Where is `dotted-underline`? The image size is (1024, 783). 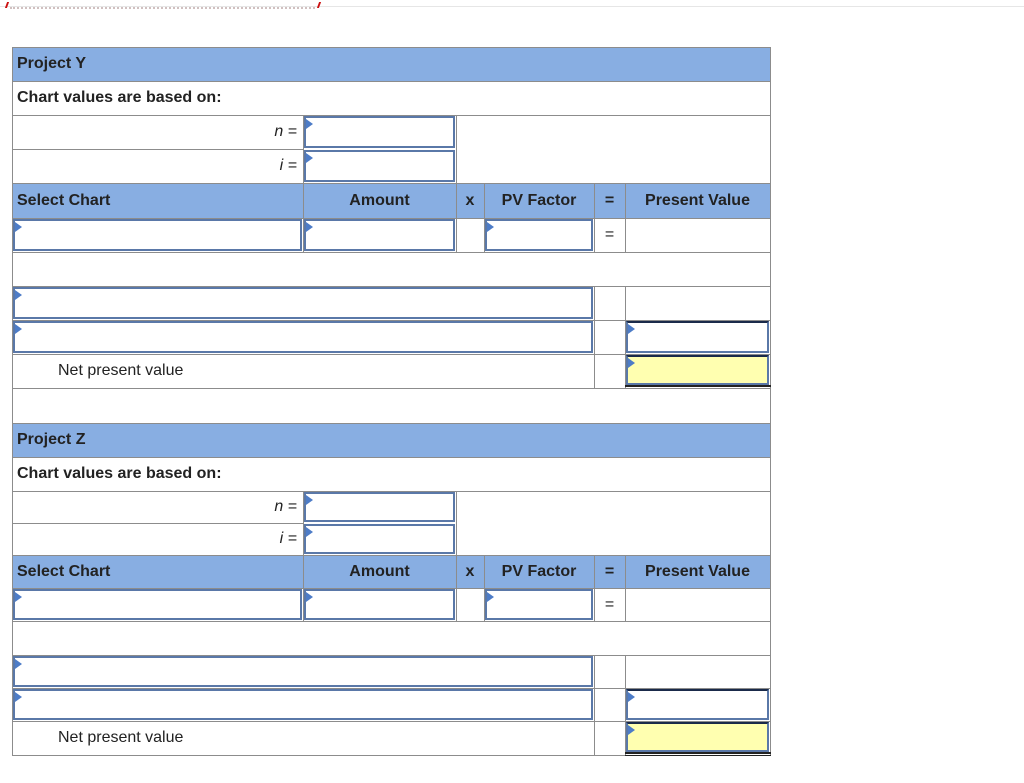 dotted-underline is located at coordinates (162, 6).